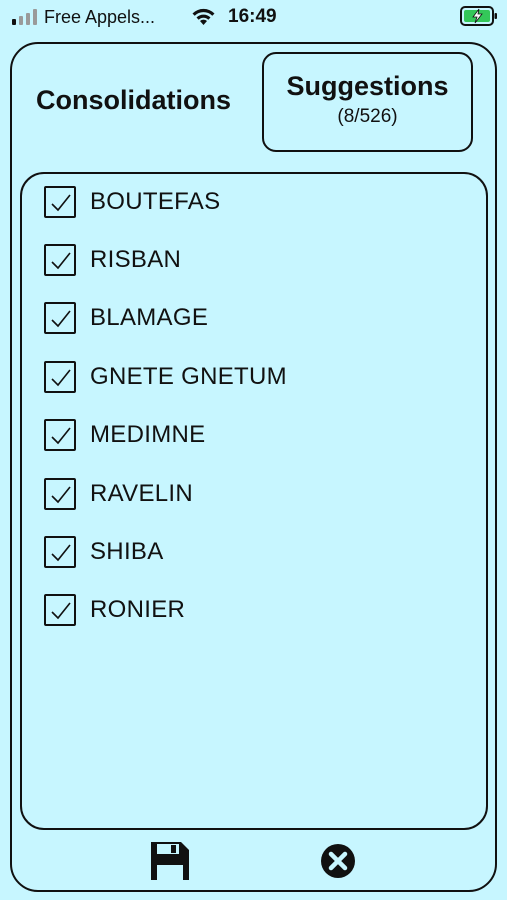  Describe the element at coordinates (24, 17) in the screenshot. I see `cellular-signal-icon` at that location.